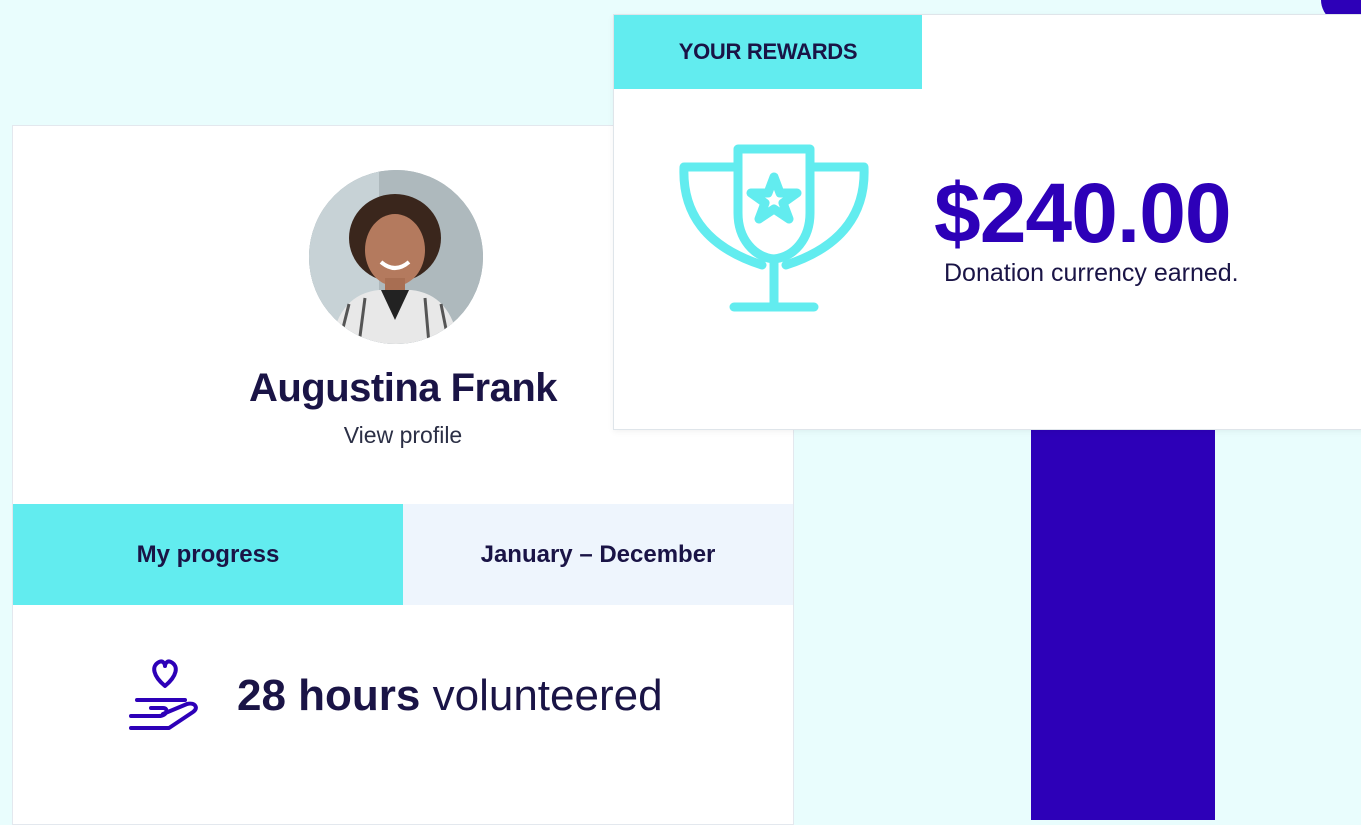 The image size is (1361, 825). I want to click on user-avatar-photo, so click(396, 257).